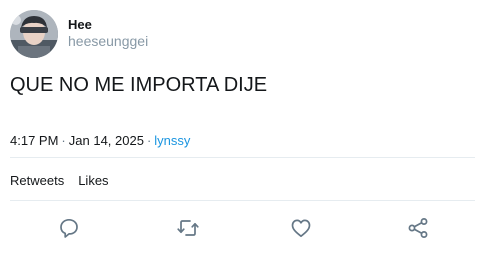  I want to click on share-button, so click(418, 228).